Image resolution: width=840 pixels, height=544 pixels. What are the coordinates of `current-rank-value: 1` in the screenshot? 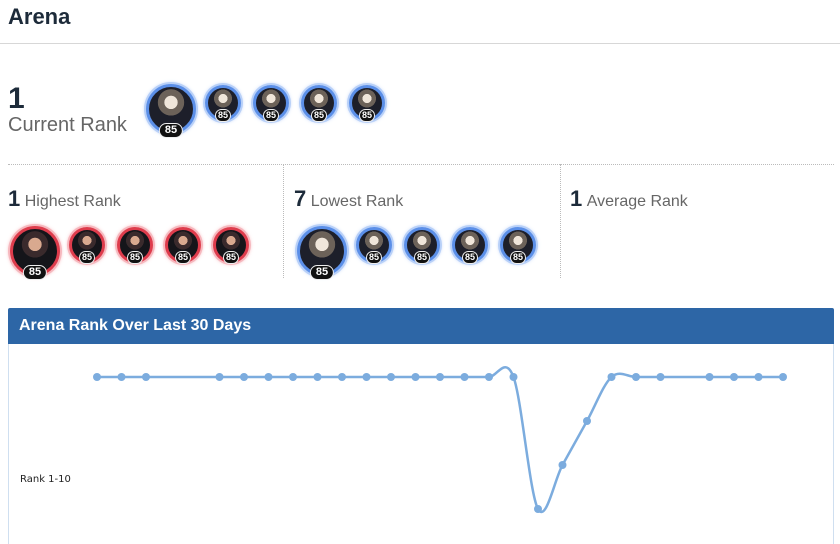 It's located at (16, 98).